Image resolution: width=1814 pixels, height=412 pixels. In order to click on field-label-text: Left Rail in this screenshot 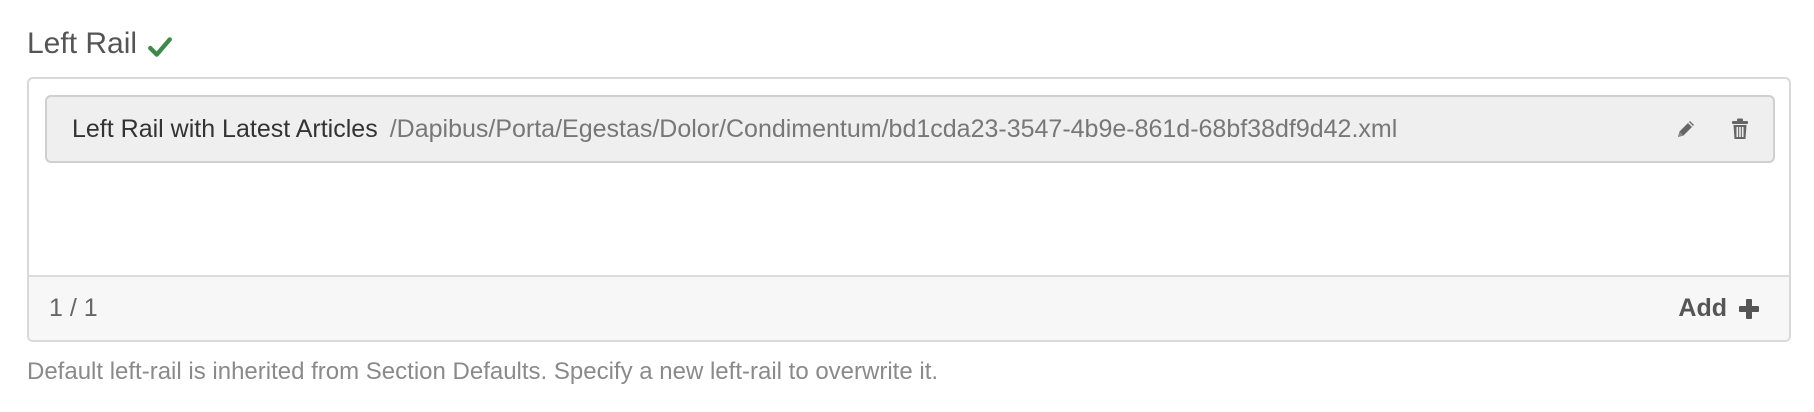, I will do `click(82, 43)`.